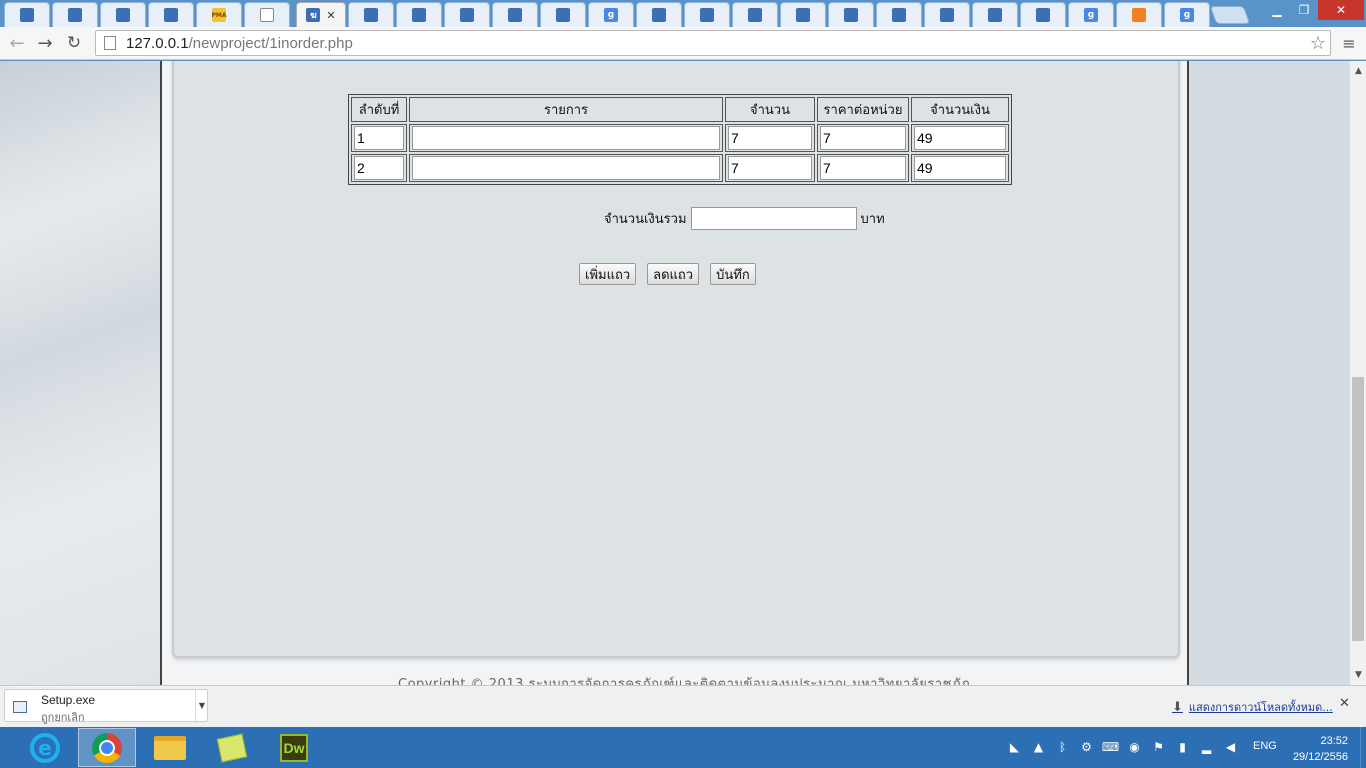  Describe the element at coordinates (1358, 509) in the screenshot. I see `scroll-thumb` at that location.